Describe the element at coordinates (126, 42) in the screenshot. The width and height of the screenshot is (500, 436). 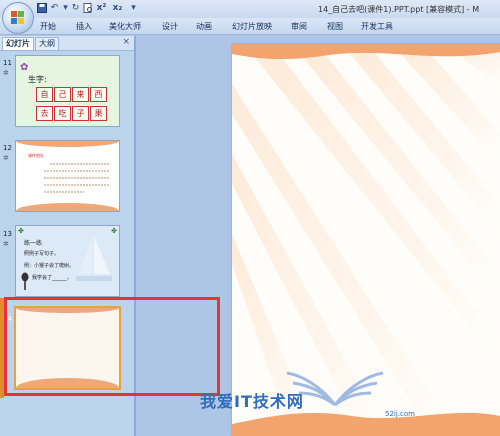
I see `close-icon: ×` at that location.